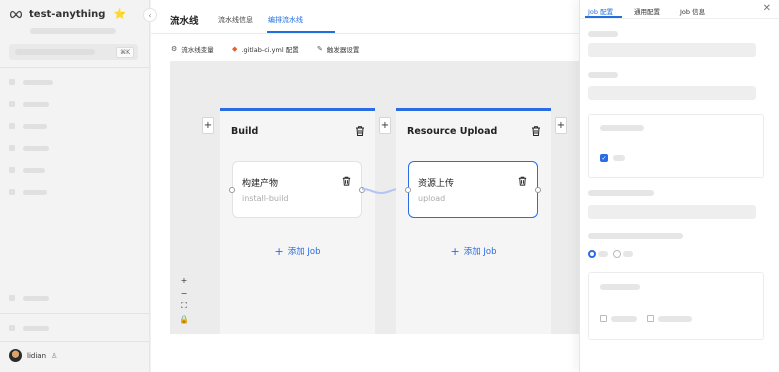  I want to click on tab-pipeline-info: 流水线信息, so click(235, 20).